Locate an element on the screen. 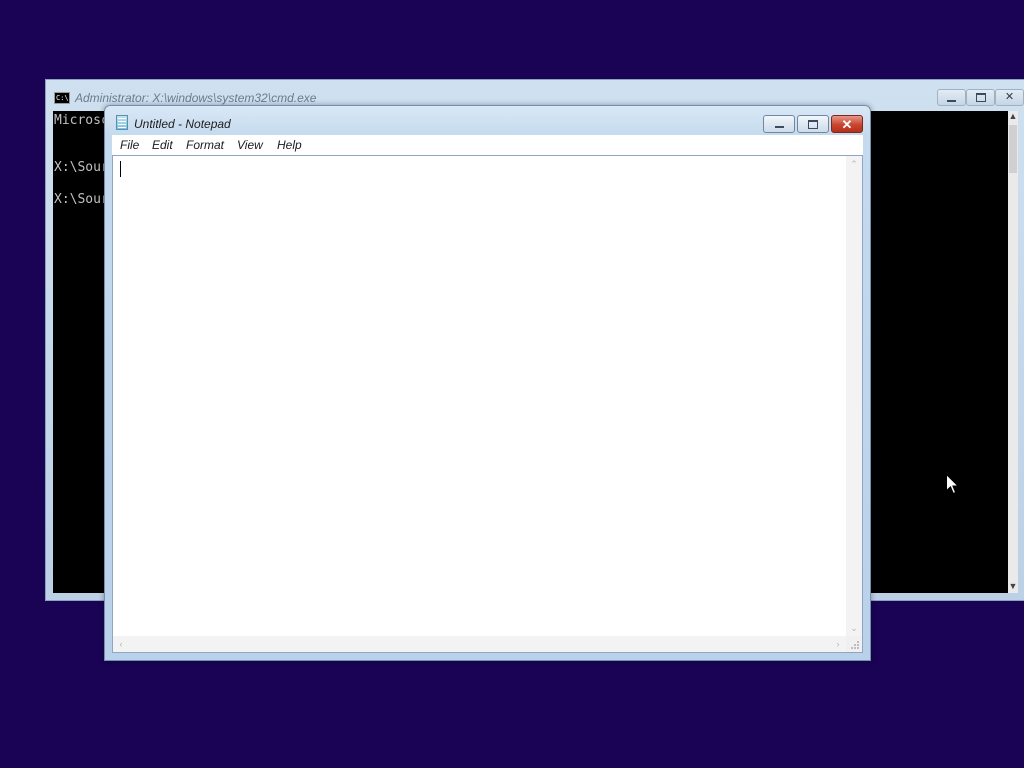 This screenshot has height=768, width=1024. scroll-up-icon: ▲ is located at coordinates (1013, 116).